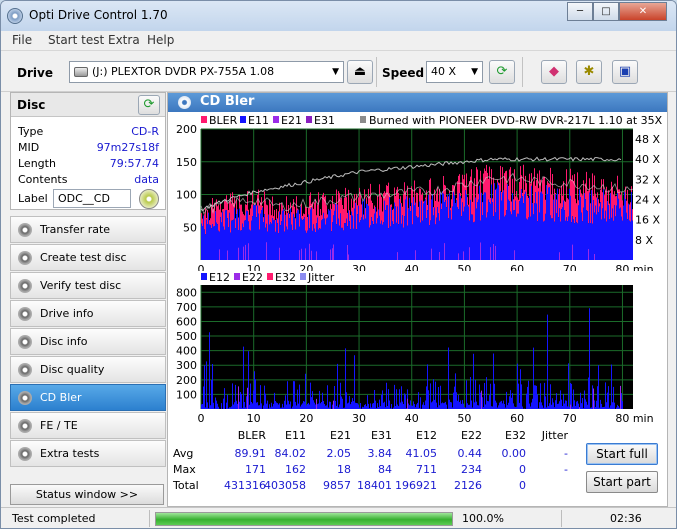 Image resolution: width=677 pixels, height=529 pixels. Describe the element at coordinates (186, 129) in the screenshot. I see `y-tick-label: 200` at that location.